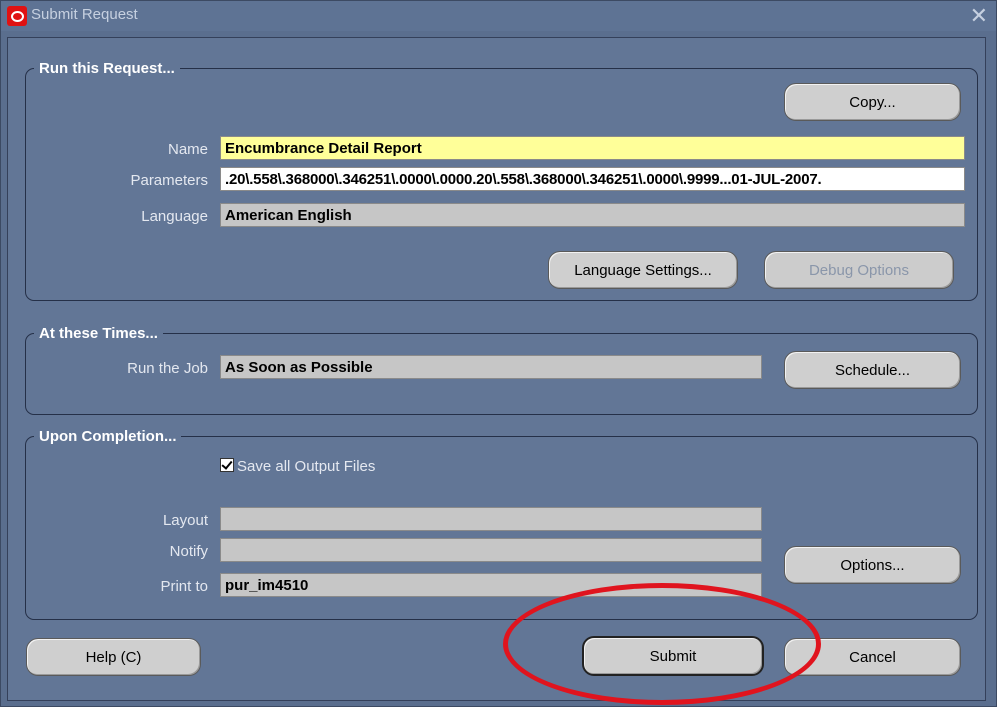  Describe the element at coordinates (169, 180) in the screenshot. I see `parameters-label: Parameters` at that location.